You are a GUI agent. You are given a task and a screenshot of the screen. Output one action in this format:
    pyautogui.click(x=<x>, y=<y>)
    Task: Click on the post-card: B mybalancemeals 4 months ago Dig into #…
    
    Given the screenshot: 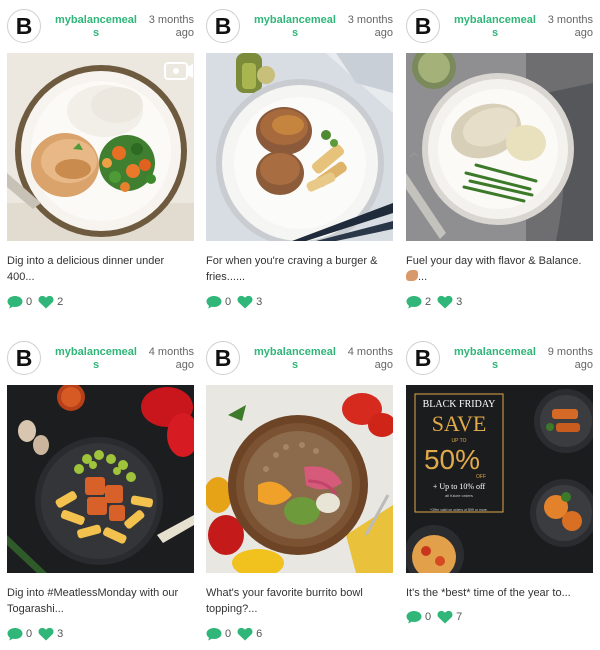 What is the action you would take?
    pyautogui.click(x=100, y=489)
    